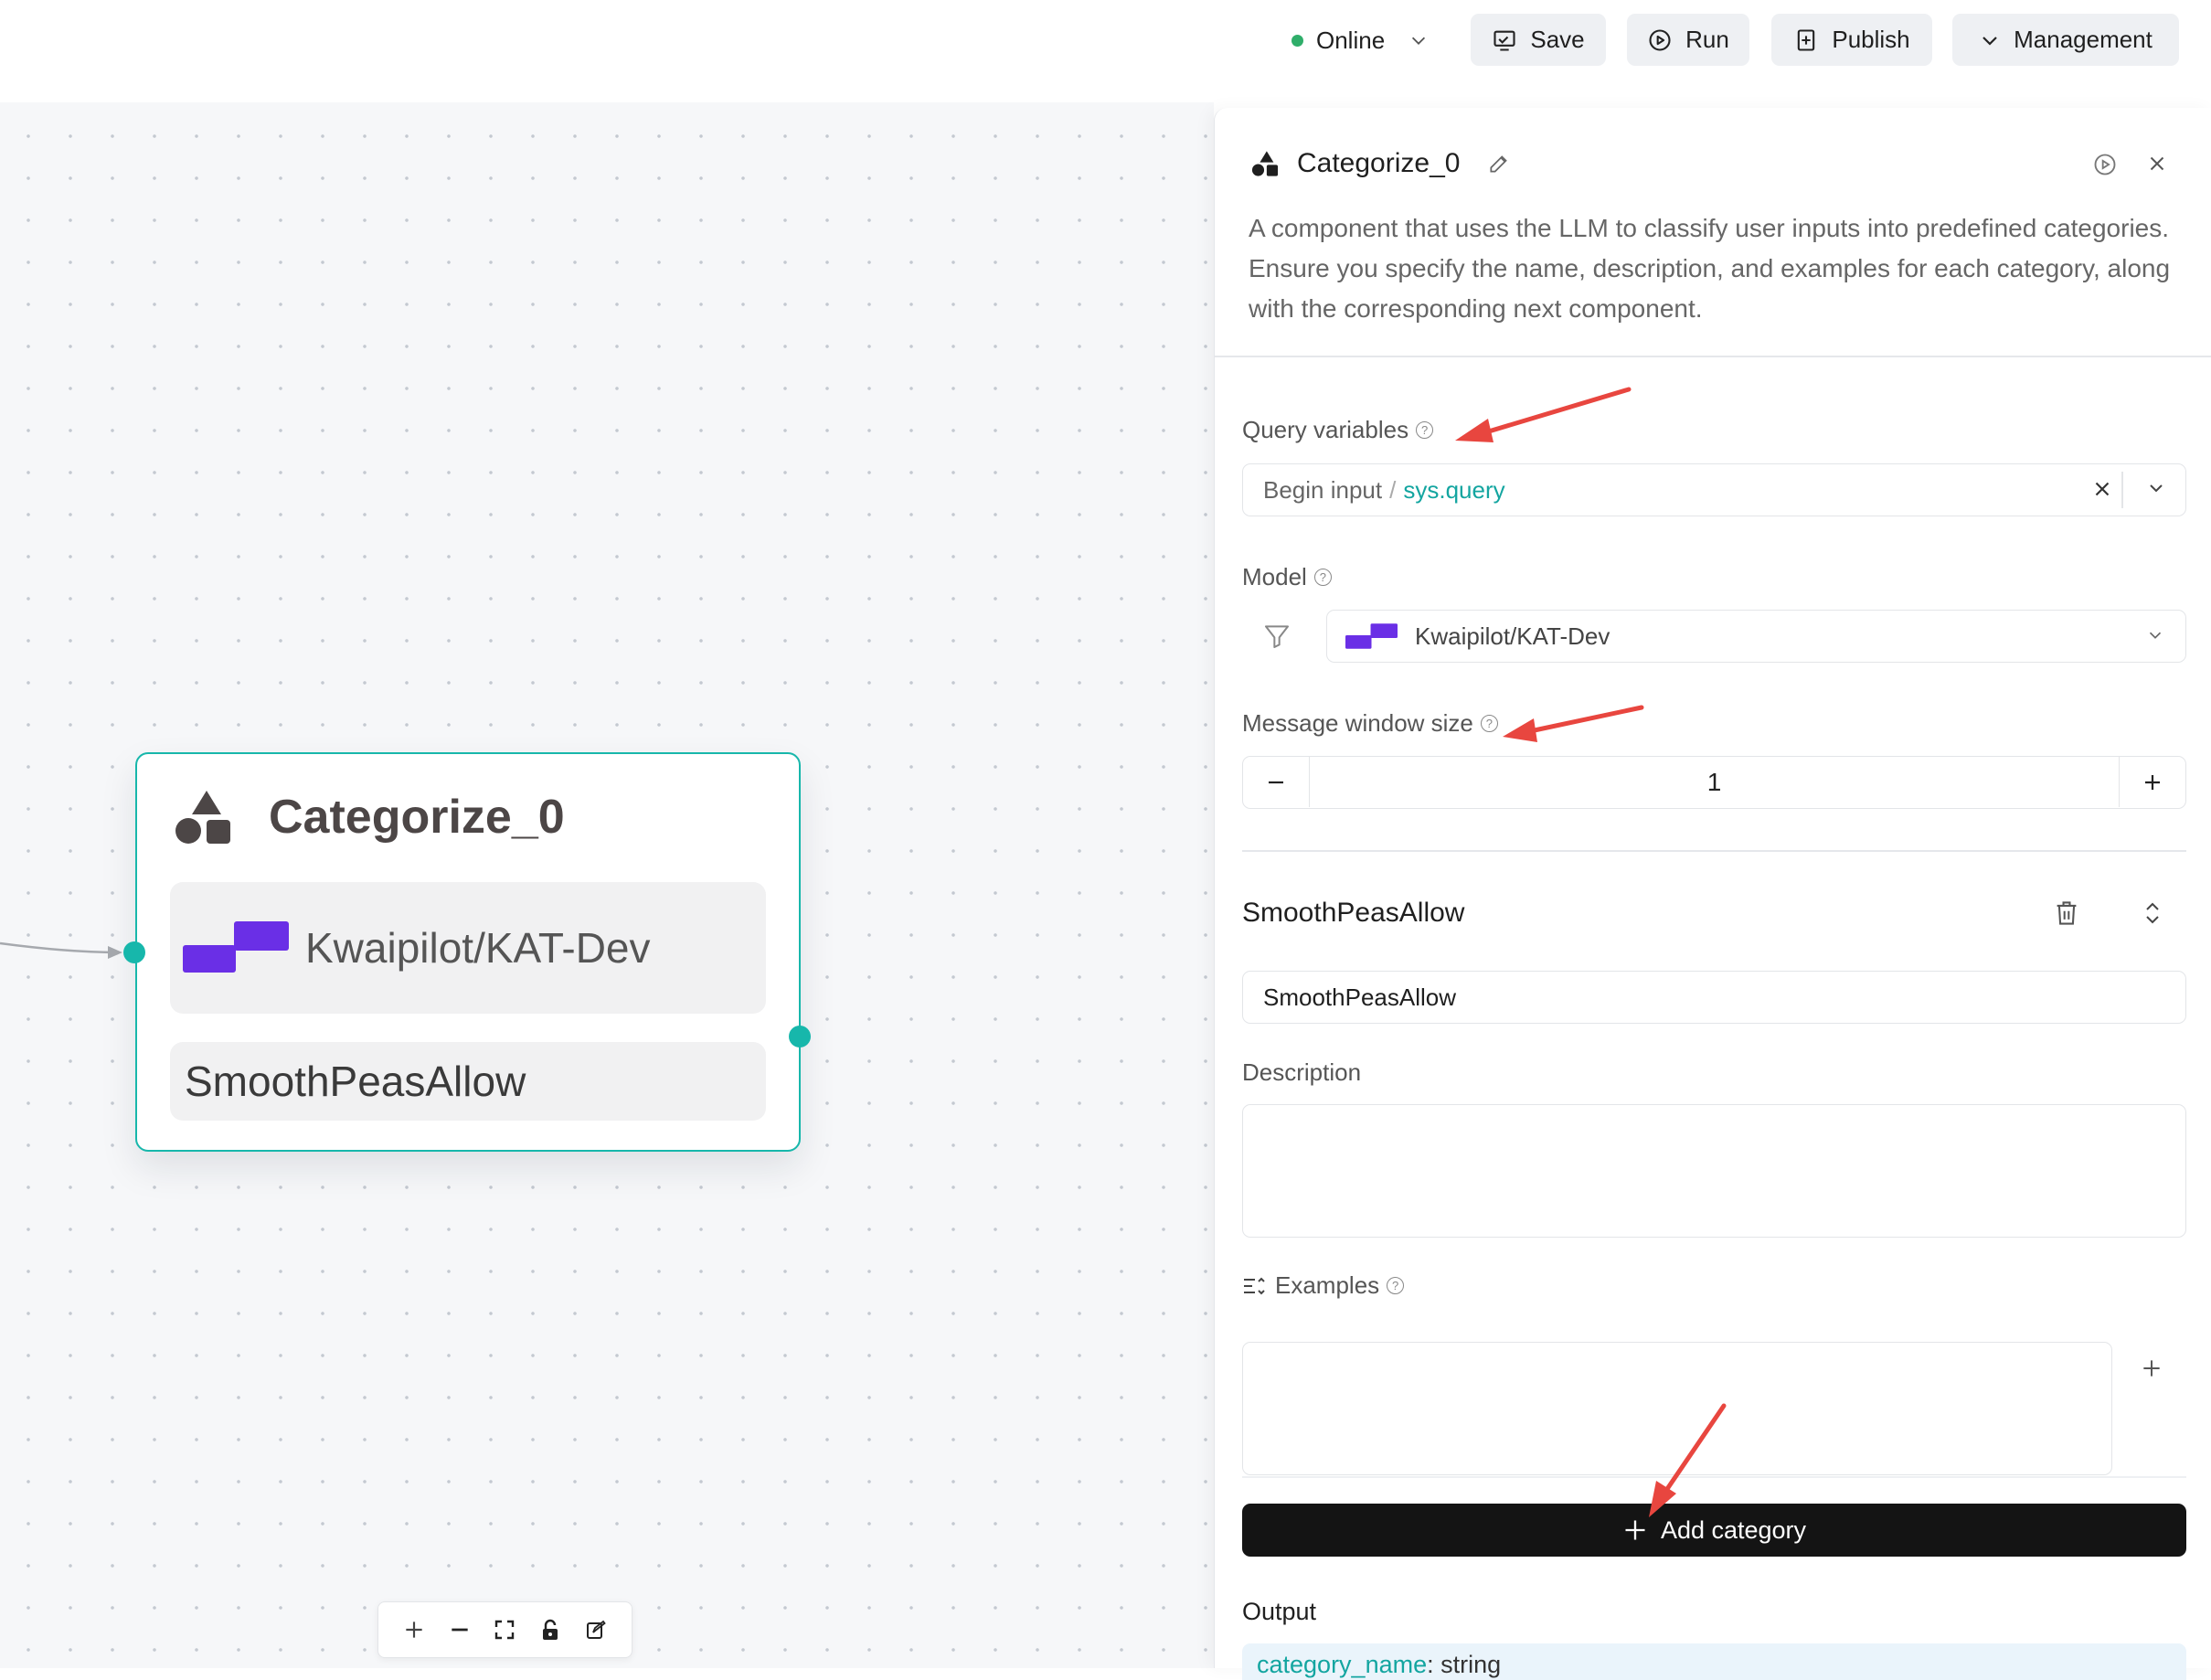 This screenshot has width=2211, height=1680. What do you see at coordinates (1105, 51) in the screenshot?
I see `top-toolbar: Online Save Run Publish Management` at bounding box center [1105, 51].